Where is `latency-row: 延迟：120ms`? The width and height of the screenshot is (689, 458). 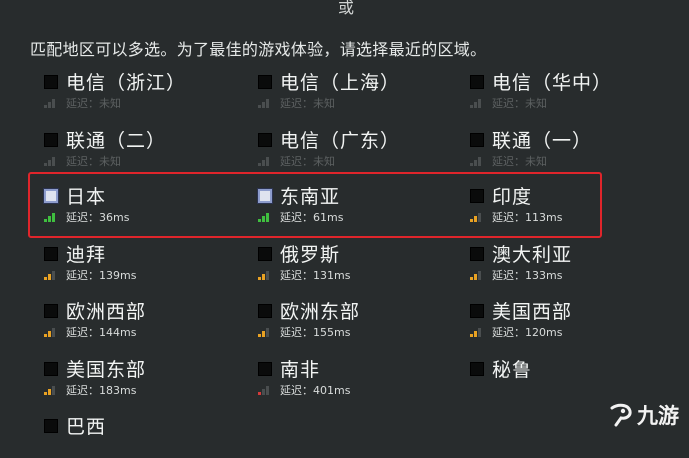 latency-row: 延迟：120ms is located at coordinates (516, 332).